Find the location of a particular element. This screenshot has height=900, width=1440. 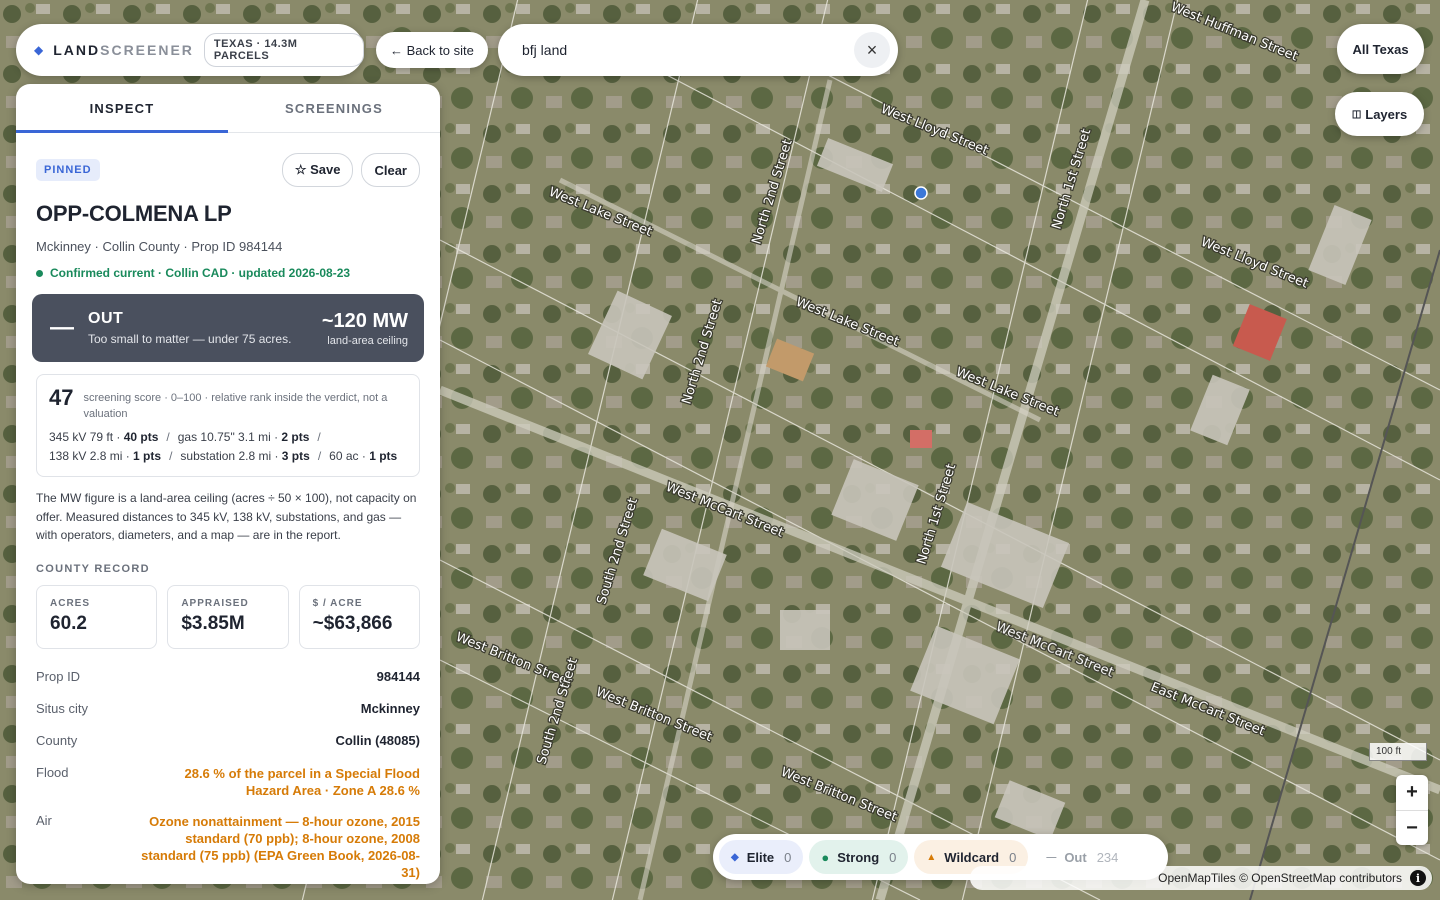

search-bar: × is located at coordinates (698, 50).